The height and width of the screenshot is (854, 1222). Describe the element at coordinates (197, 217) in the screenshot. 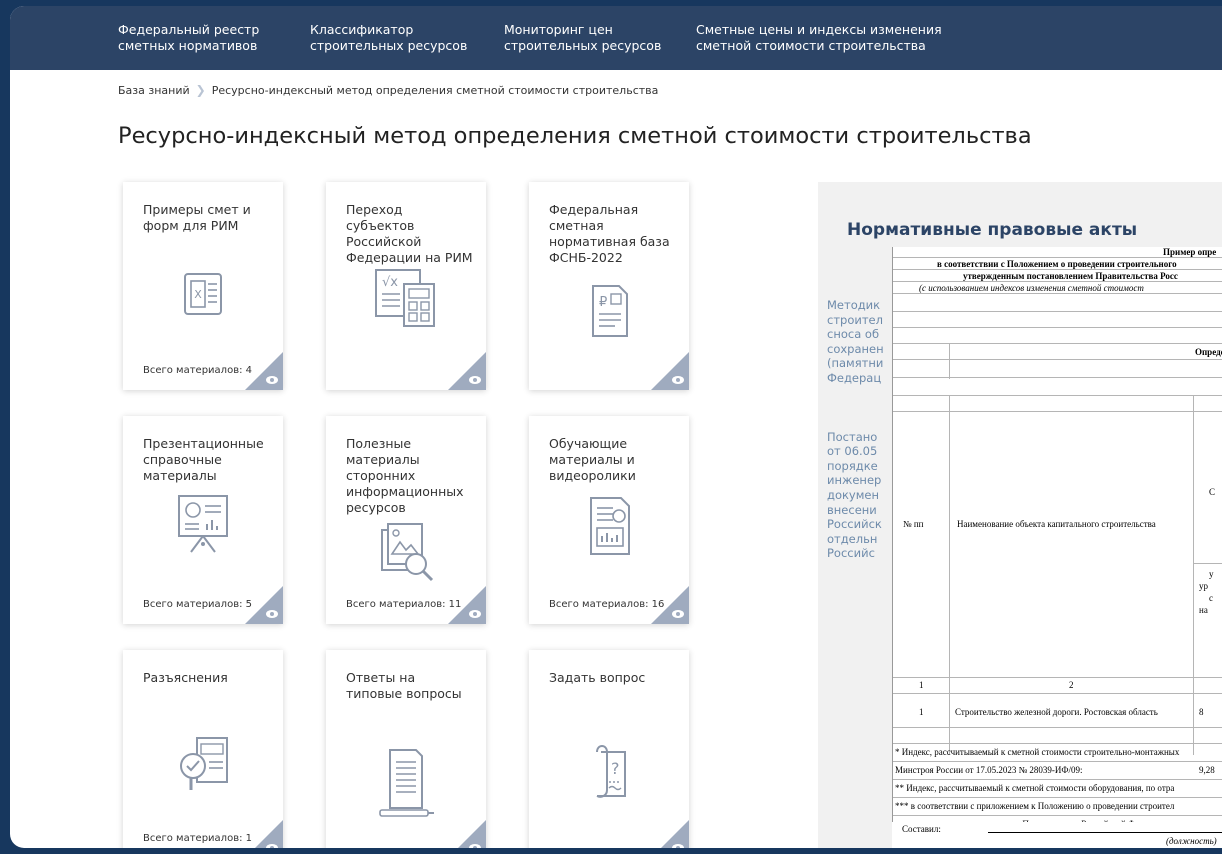

I see `card-title: Примеры смет и форм для РИМ` at that location.